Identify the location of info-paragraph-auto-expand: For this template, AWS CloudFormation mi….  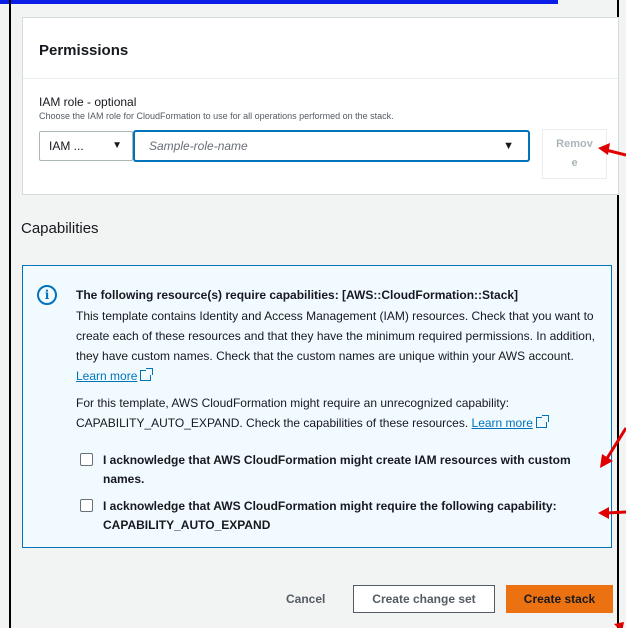
(336, 413).